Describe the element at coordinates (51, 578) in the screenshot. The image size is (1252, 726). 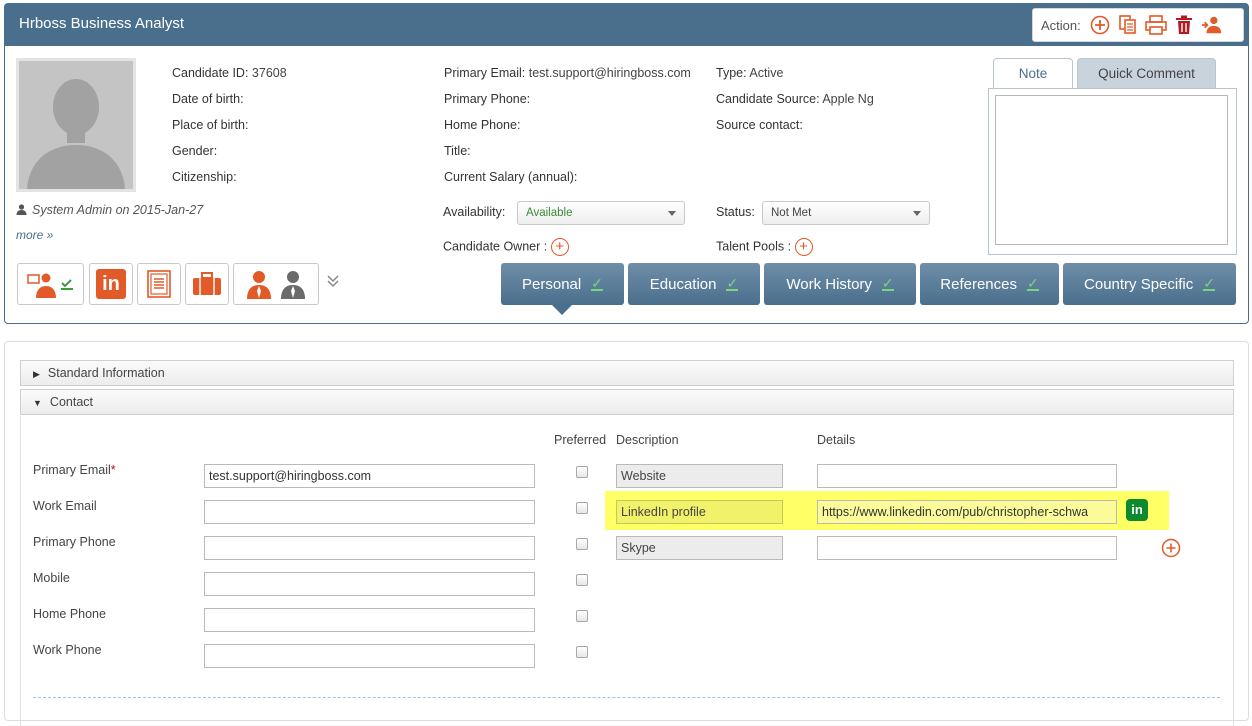
I see `mobile-label: Mobile` at that location.